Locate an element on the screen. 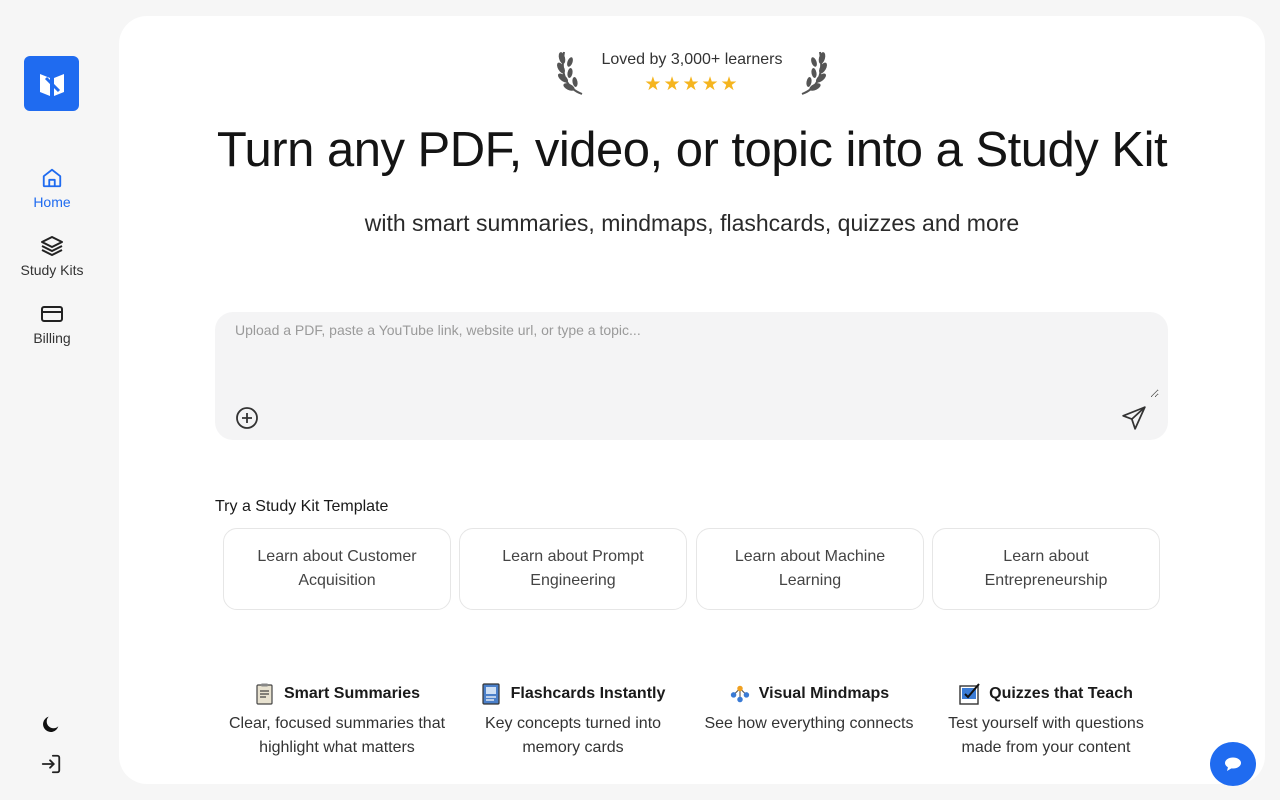 The image size is (1280, 800). topic-input-box is located at coordinates (691, 376).